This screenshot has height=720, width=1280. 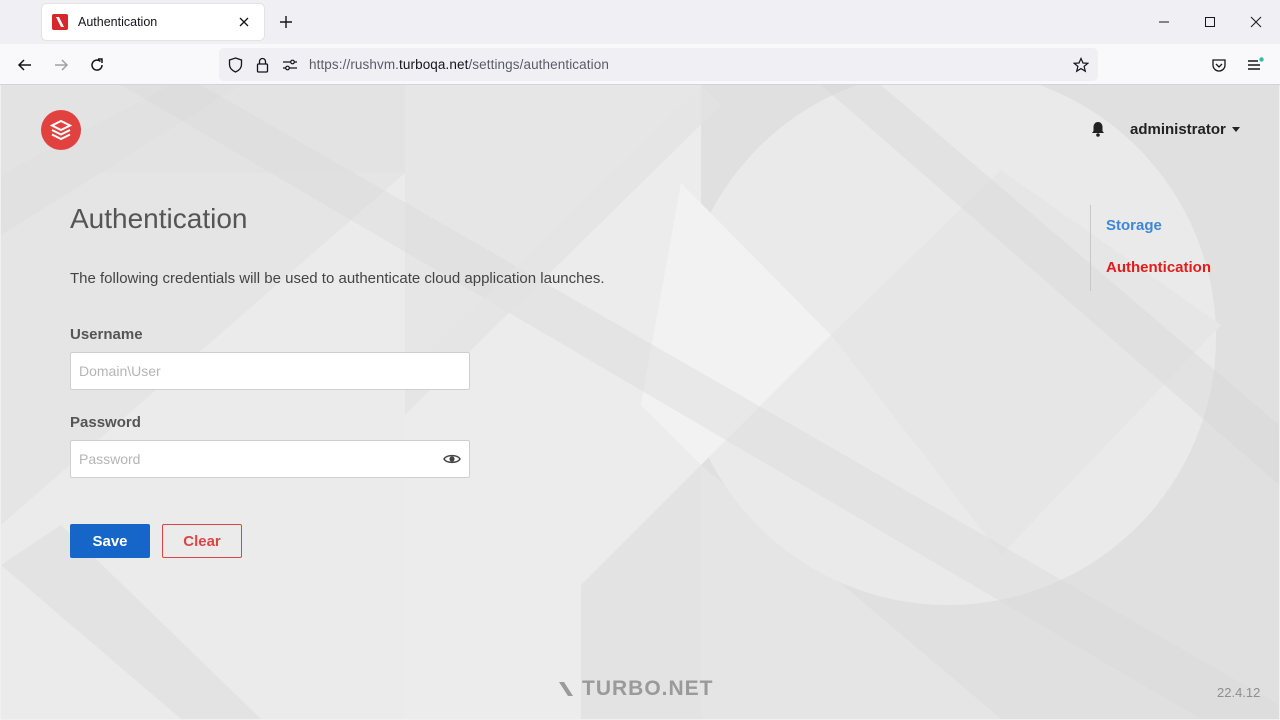 I want to click on username-input, so click(x=270, y=371).